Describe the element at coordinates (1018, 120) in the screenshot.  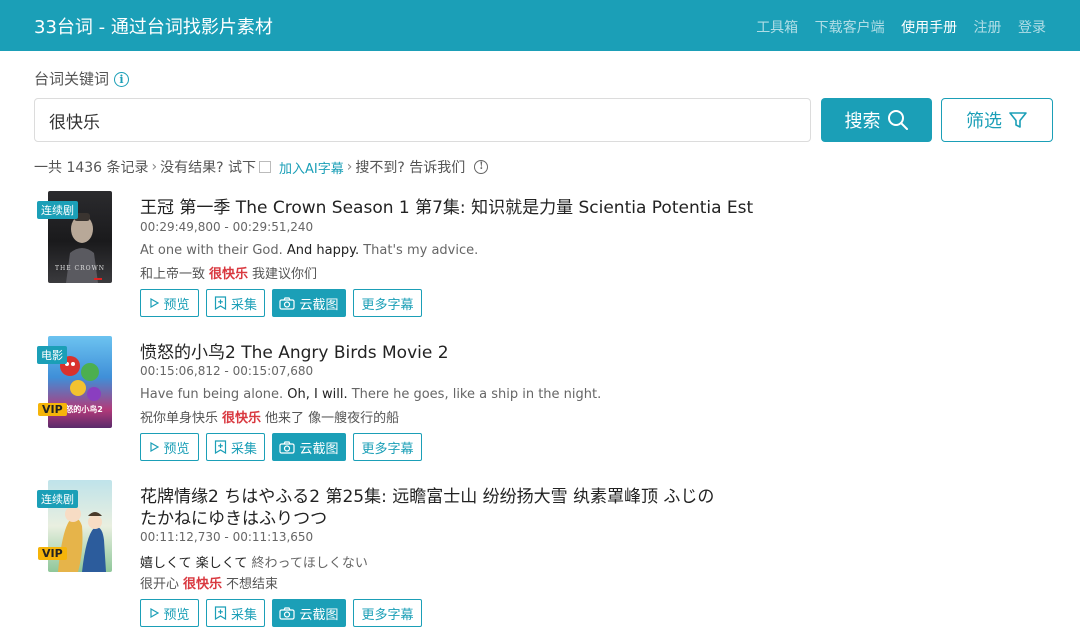
I see `filter-icon` at that location.